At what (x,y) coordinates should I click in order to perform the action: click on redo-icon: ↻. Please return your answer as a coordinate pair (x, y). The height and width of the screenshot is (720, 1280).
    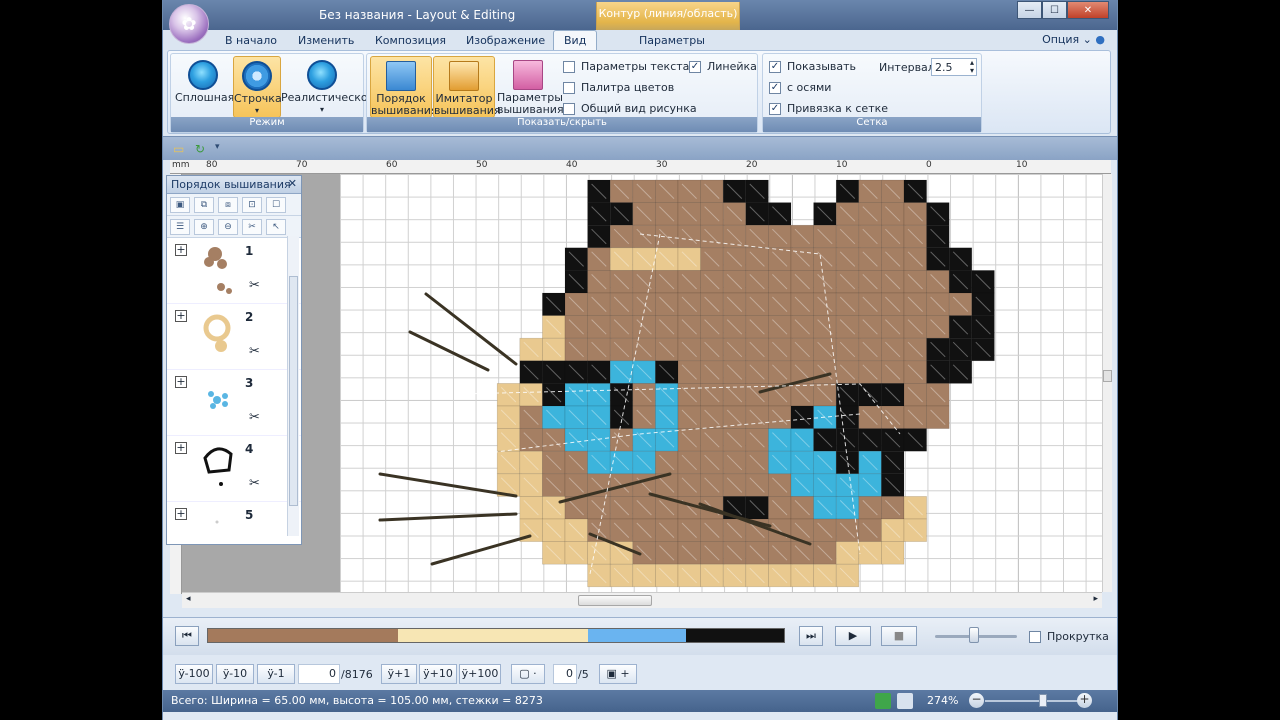
    Looking at the image, I should click on (200, 149).